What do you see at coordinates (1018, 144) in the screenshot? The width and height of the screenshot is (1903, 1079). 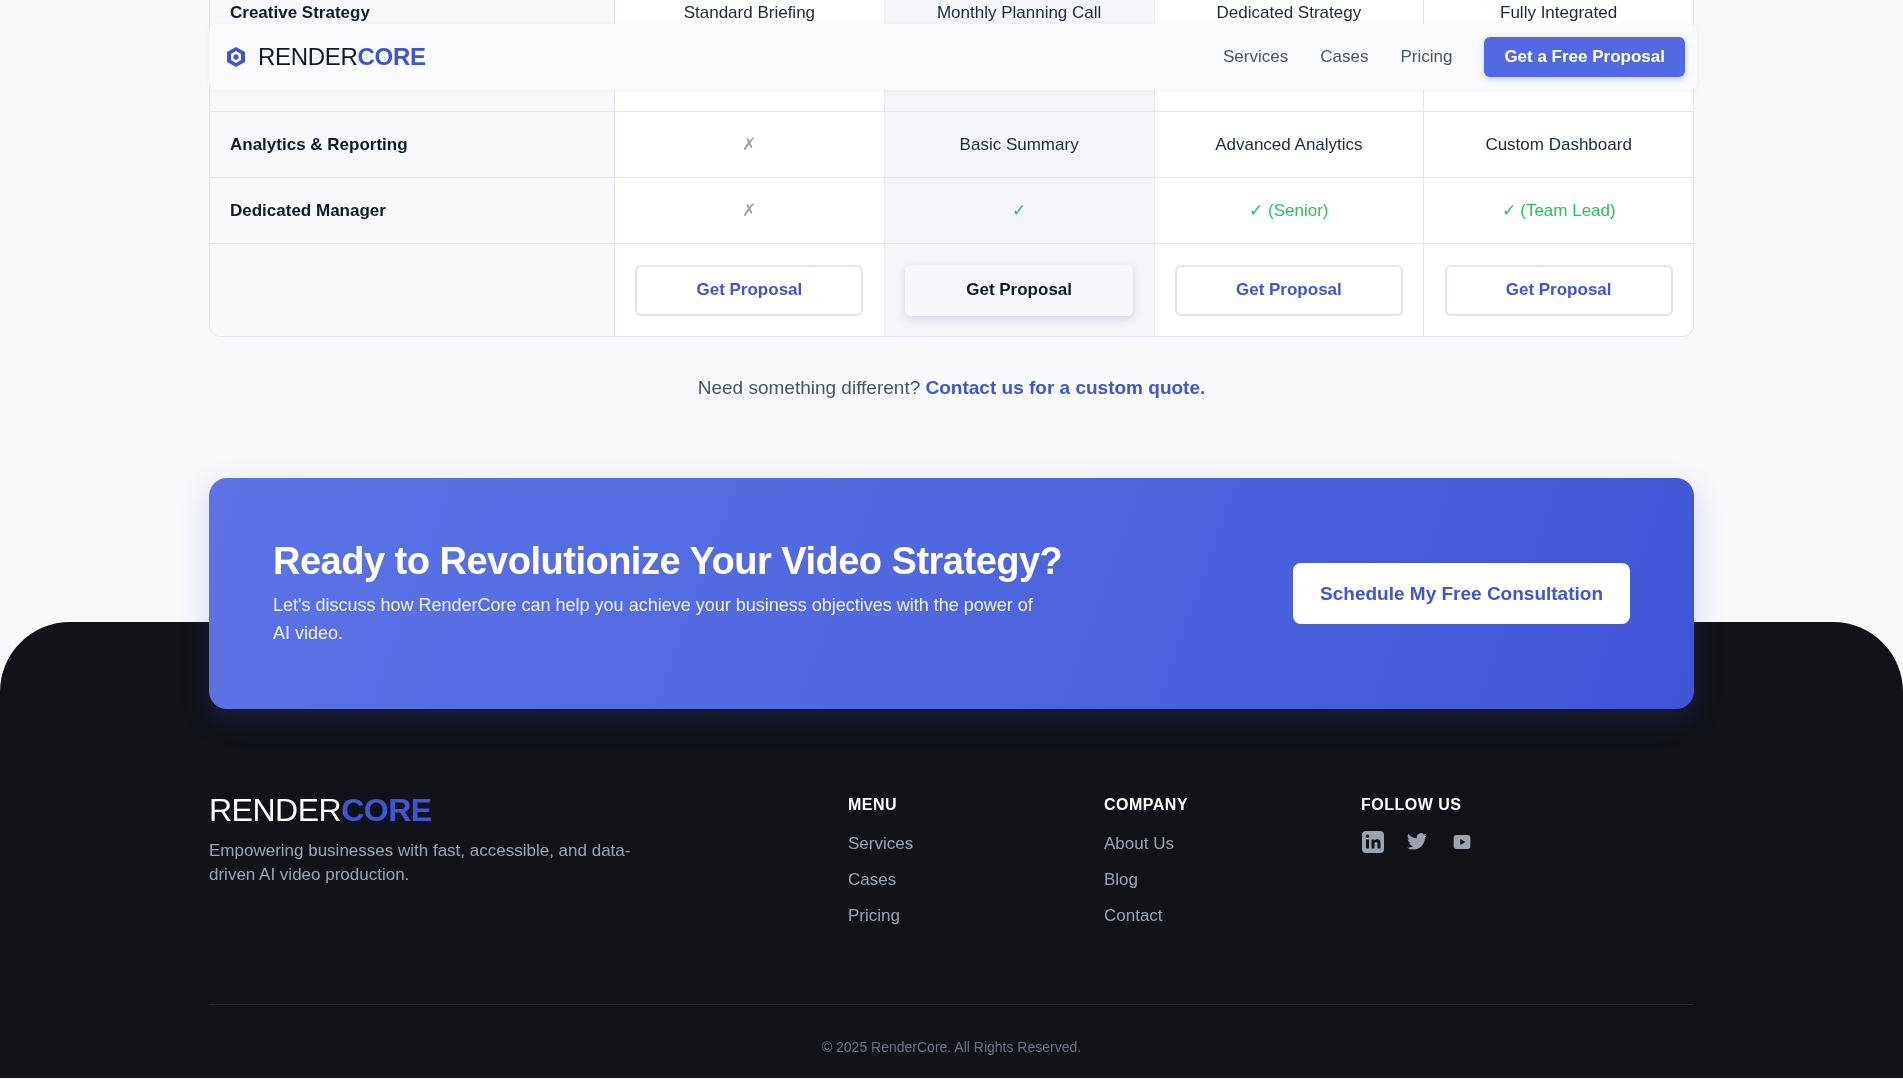 I see `table-cell: Basic Summary` at bounding box center [1018, 144].